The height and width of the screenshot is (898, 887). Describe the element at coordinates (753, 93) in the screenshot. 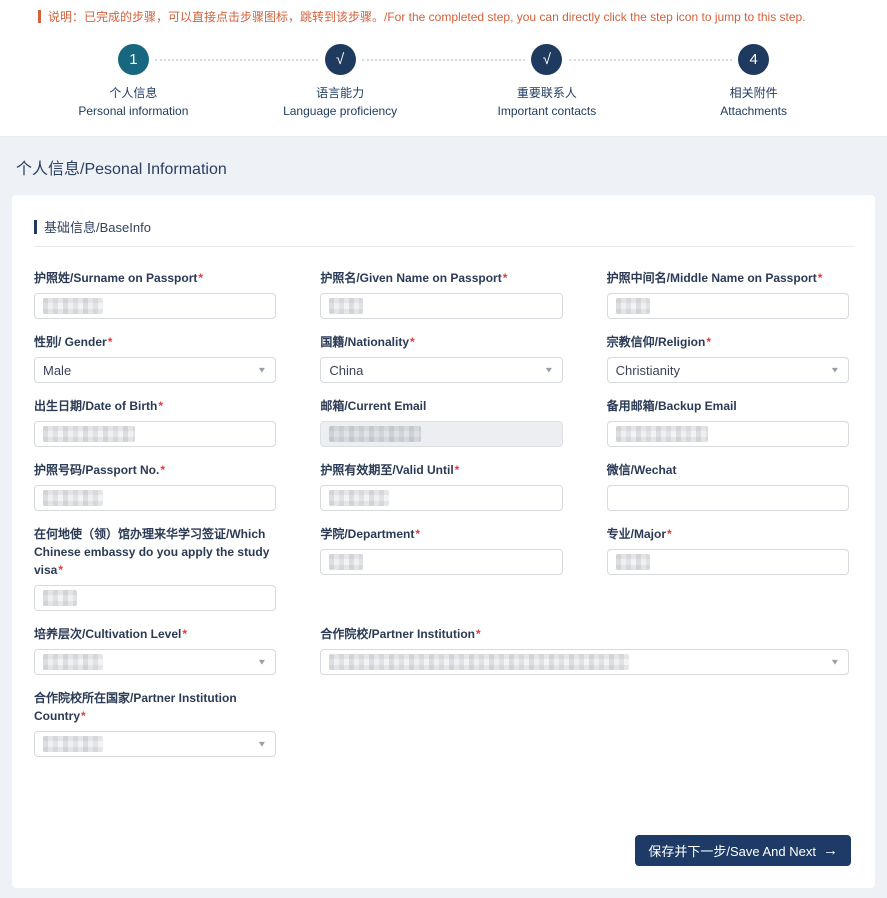

I see `step-label-zh: 相关附件` at that location.